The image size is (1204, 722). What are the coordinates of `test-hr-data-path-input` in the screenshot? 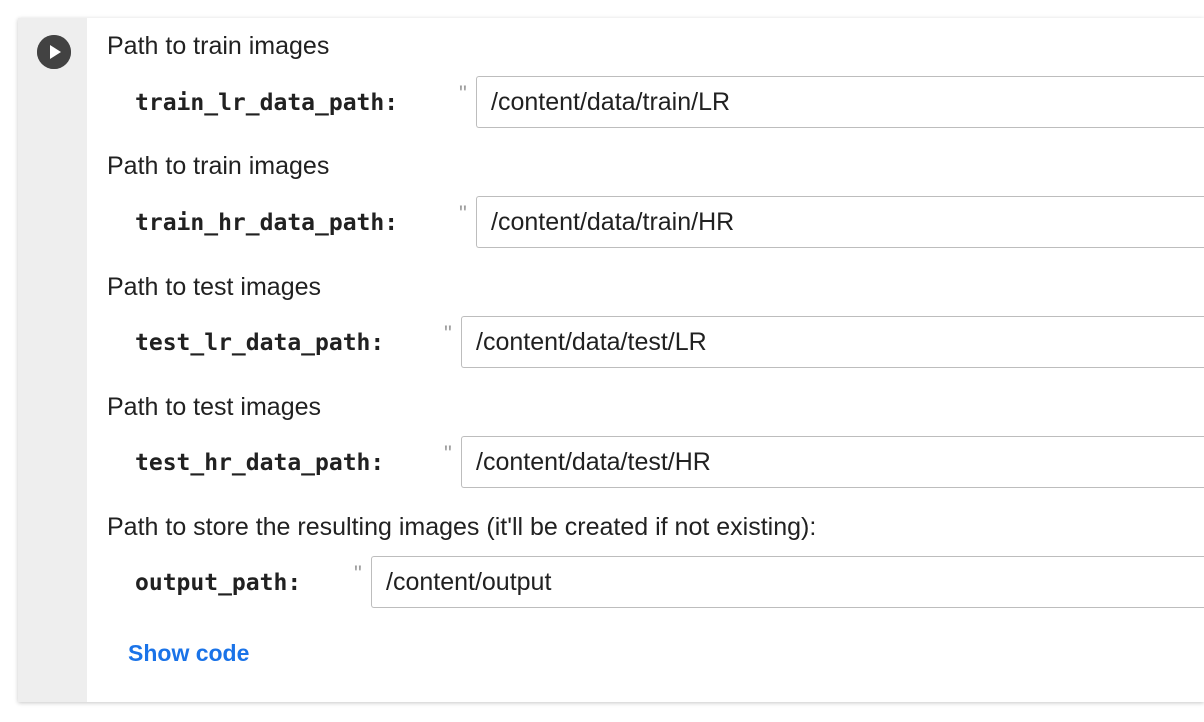 It's located at (832, 462).